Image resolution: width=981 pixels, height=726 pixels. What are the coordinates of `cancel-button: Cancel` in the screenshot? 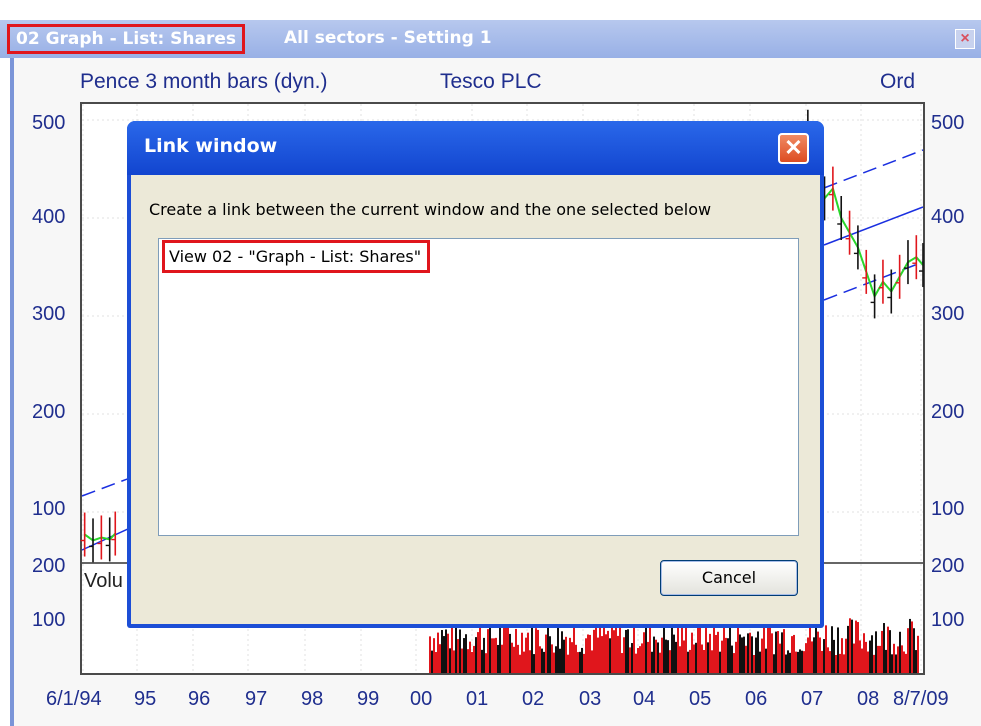 It's located at (729, 578).